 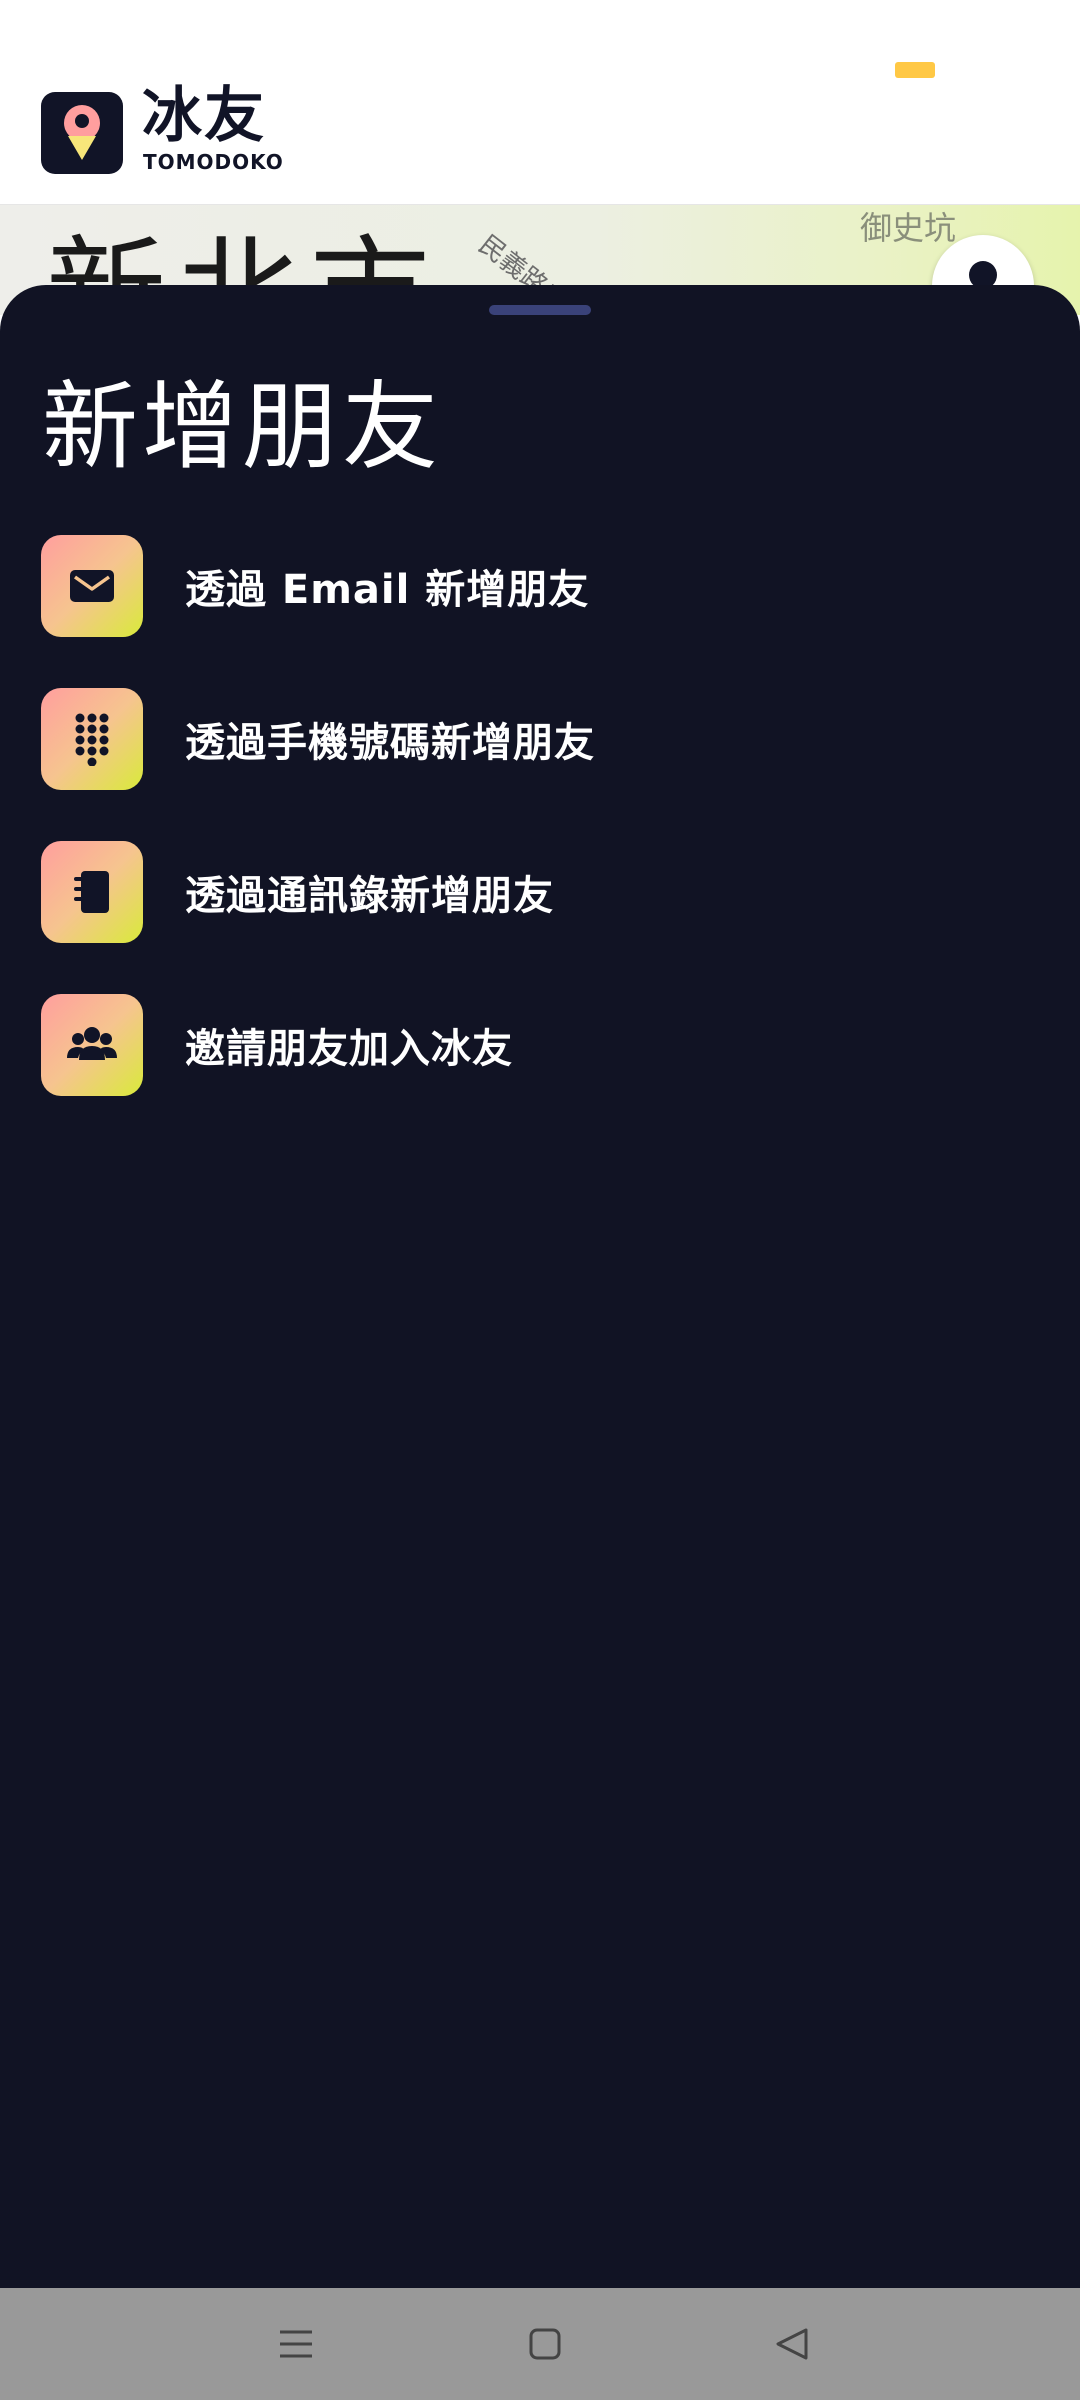 What do you see at coordinates (369, 896) in the screenshot?
I see `add-by-contacts-label: 透過通訊錄新增朋友` at bounding box center [369, 896].